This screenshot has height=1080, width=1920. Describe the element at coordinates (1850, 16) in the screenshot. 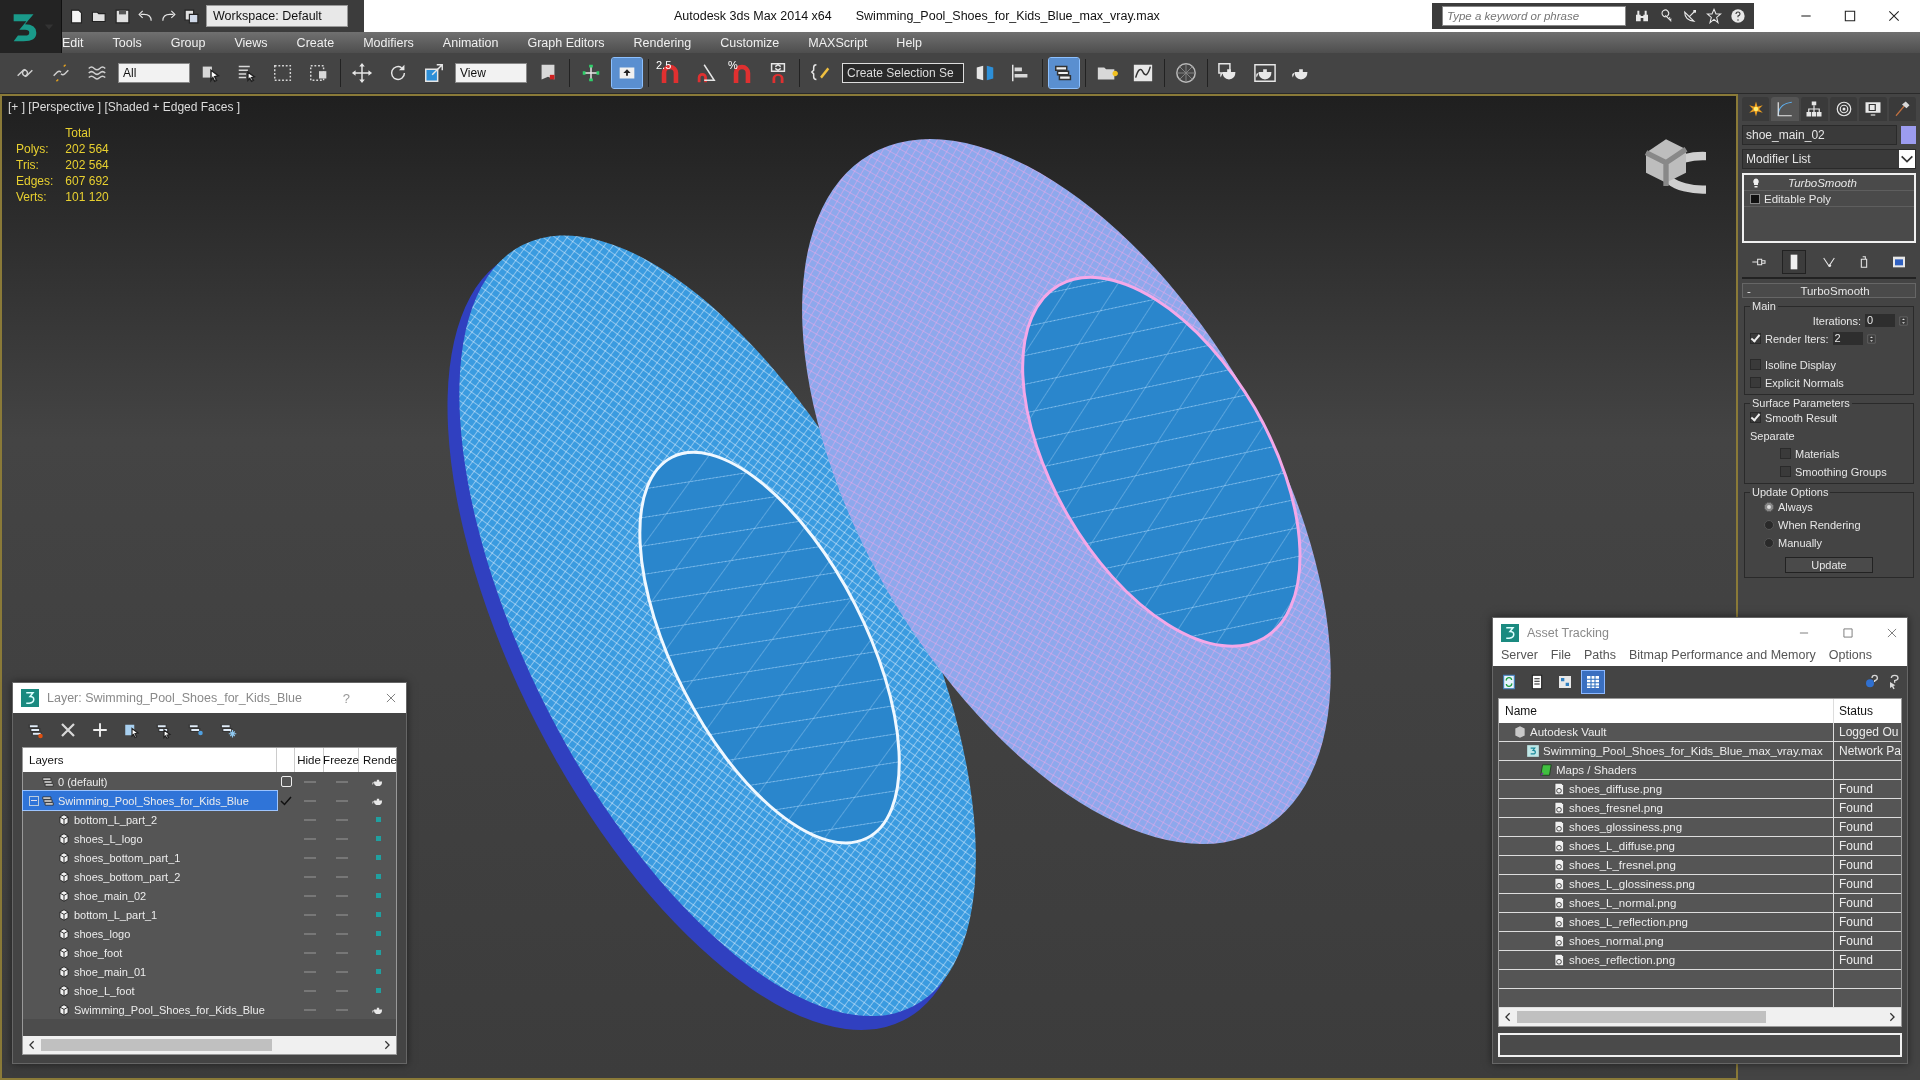

I see `maximize-icon` at that location.